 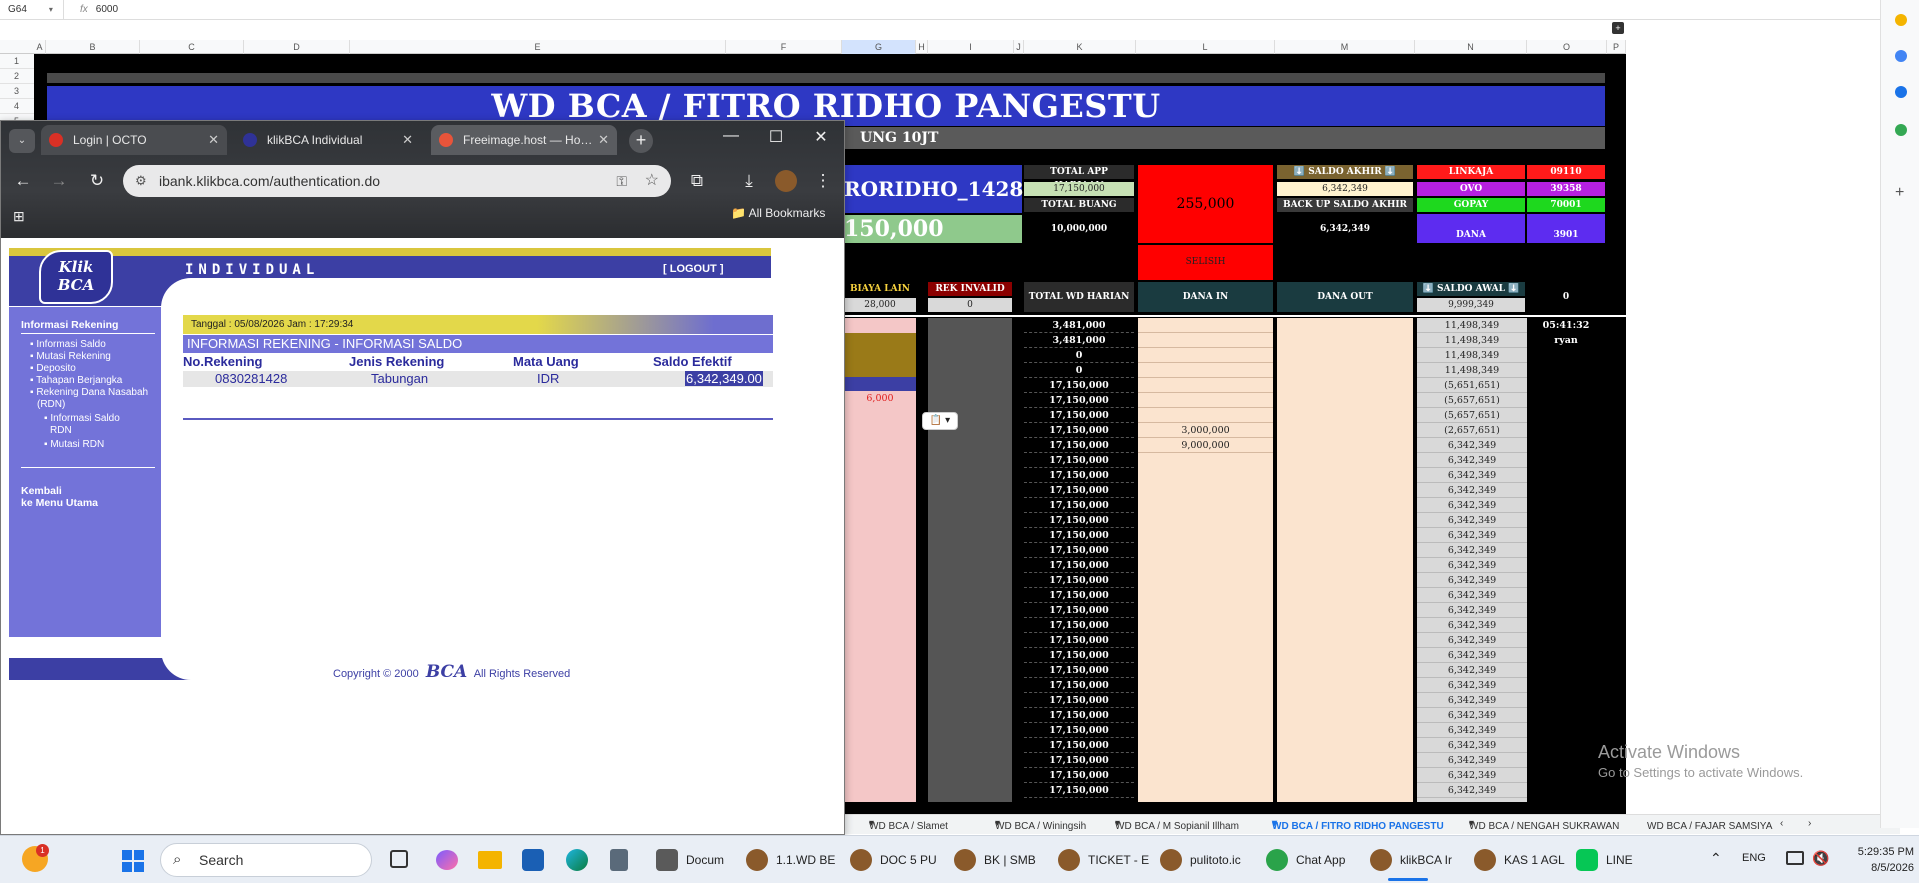 I want to click on menu-informasi-saldo-rdn: ▪ Informasi Saldo, so click(x=82, y=418).